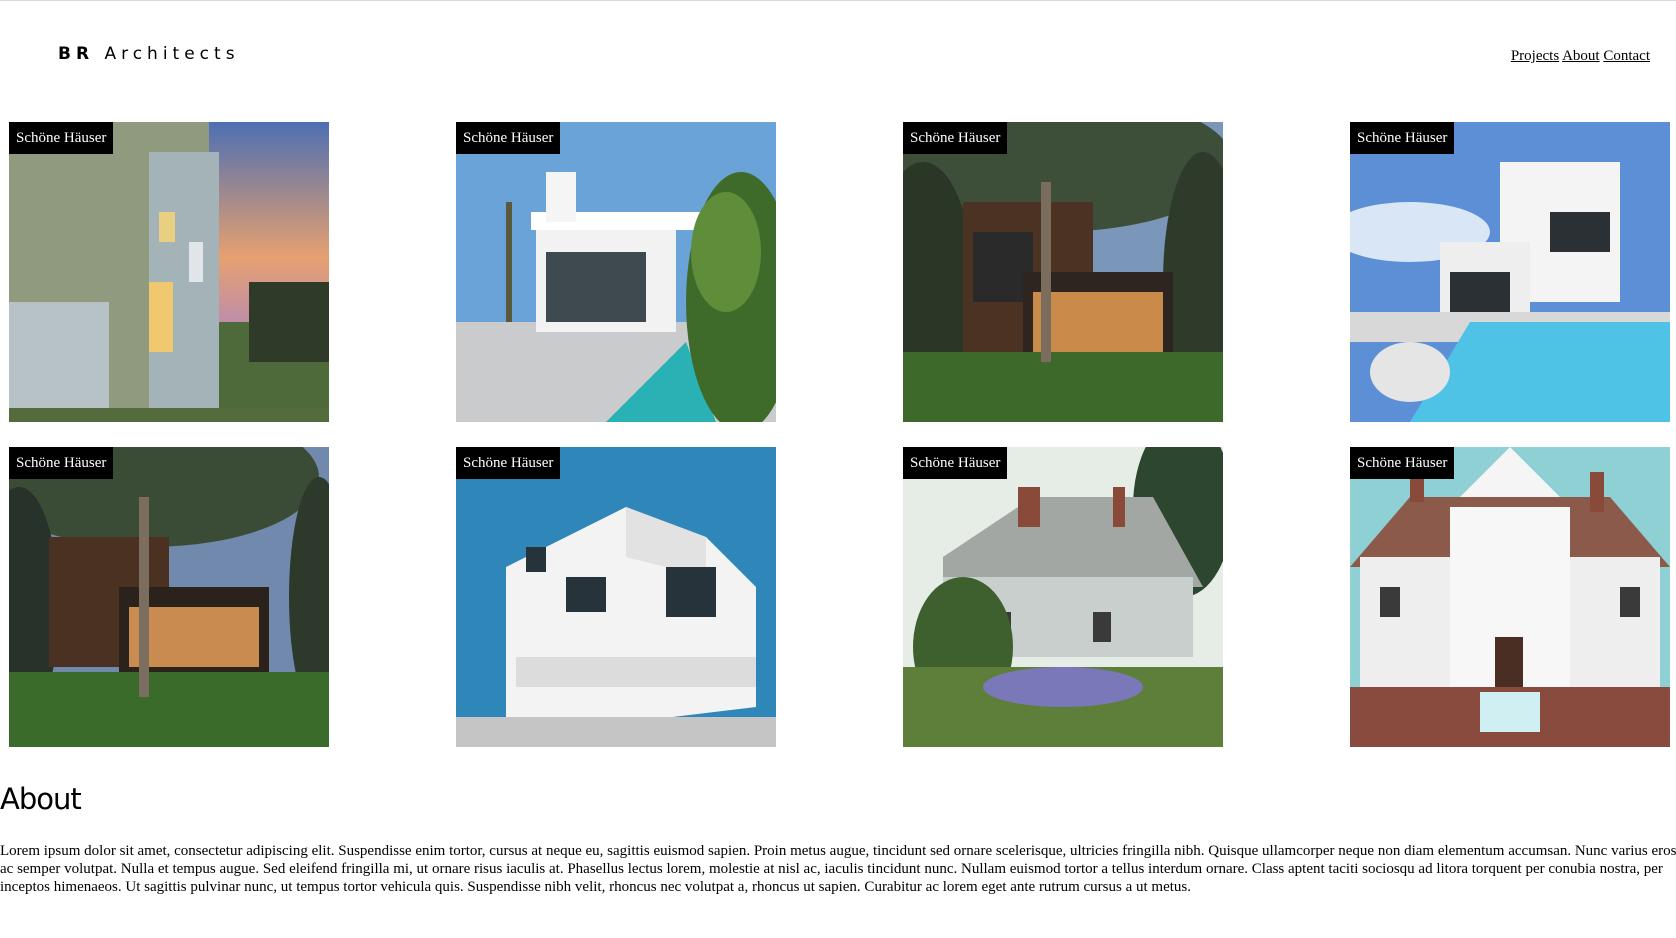  I want to click on nav-link-about: About, so click(1581, 56).